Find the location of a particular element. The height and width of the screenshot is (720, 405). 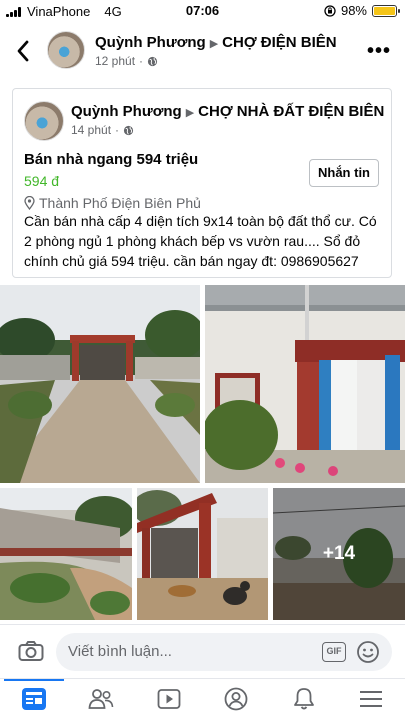

more-photos-count: +14 is located at coordinates (339, 554).